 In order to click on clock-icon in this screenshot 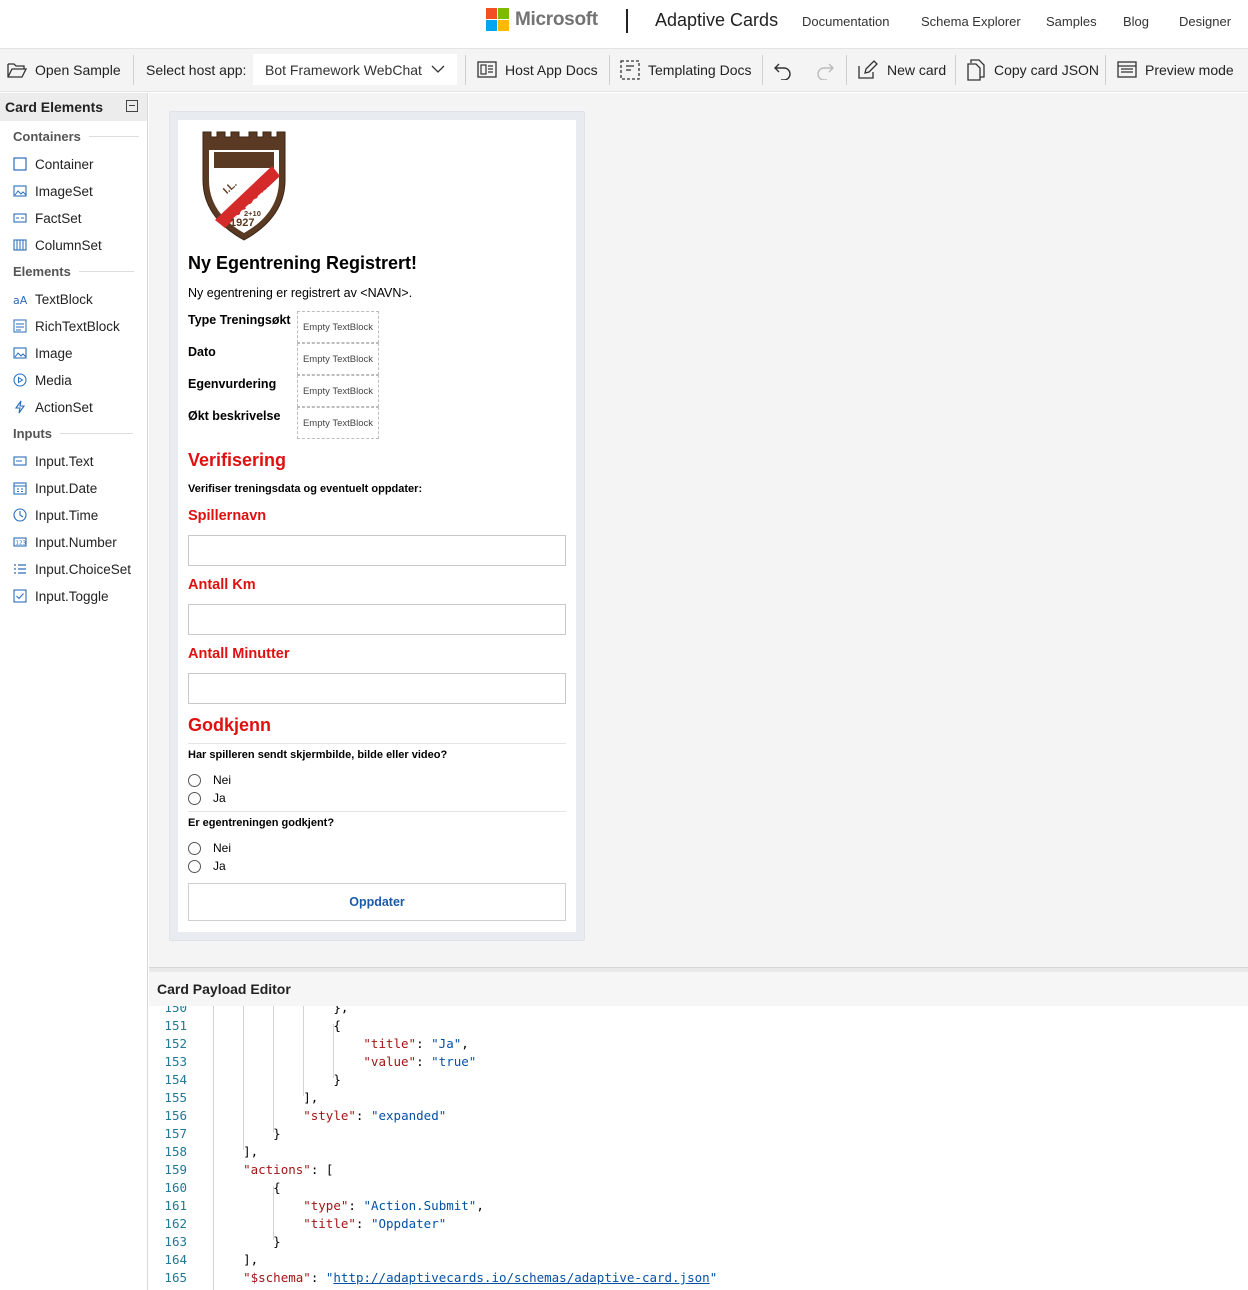, I will do `click(20, 515)`.